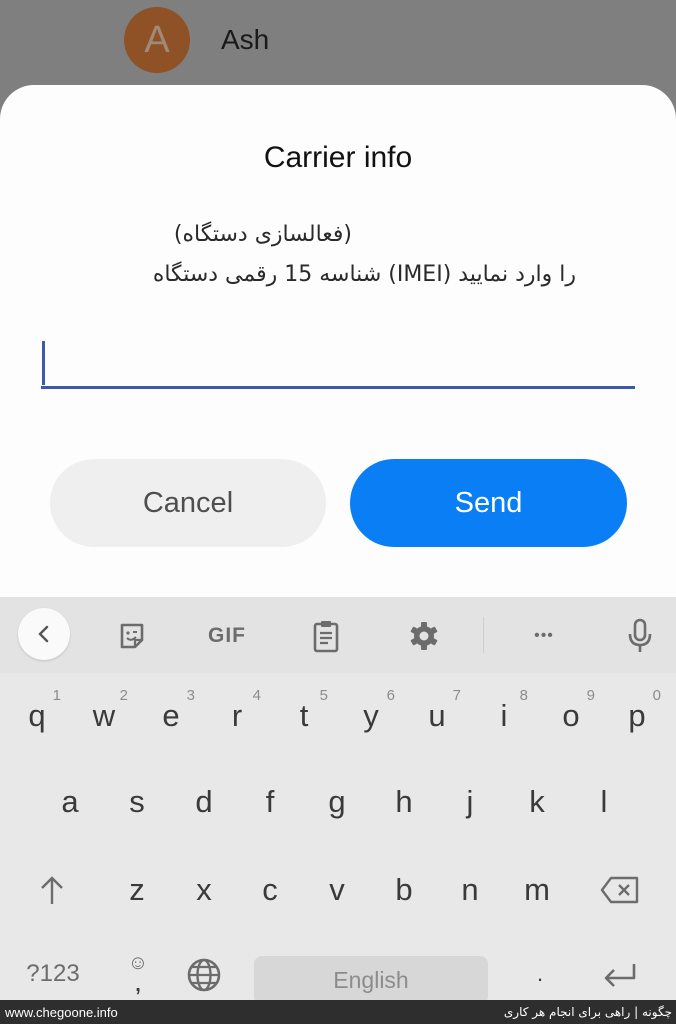 The image size is (676, 1024). I want to click on key-o: o9, so click(571, 716).